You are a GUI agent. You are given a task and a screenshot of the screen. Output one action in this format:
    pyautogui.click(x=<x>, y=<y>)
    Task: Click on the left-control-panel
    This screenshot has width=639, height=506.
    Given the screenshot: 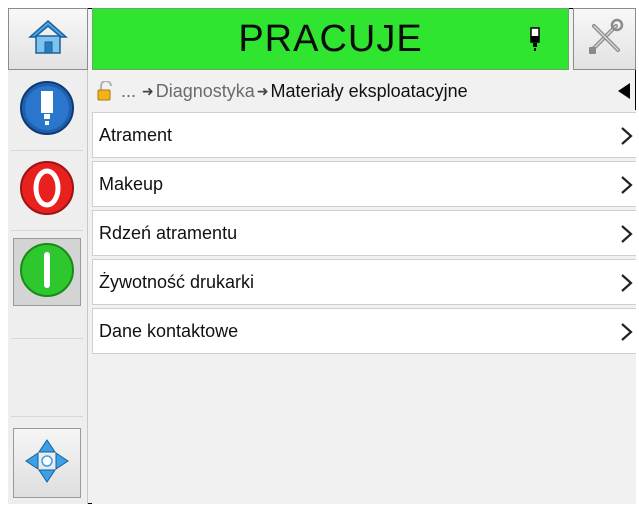 What is the action you would take?
    pyautogui.click(x=48, y=287)
    